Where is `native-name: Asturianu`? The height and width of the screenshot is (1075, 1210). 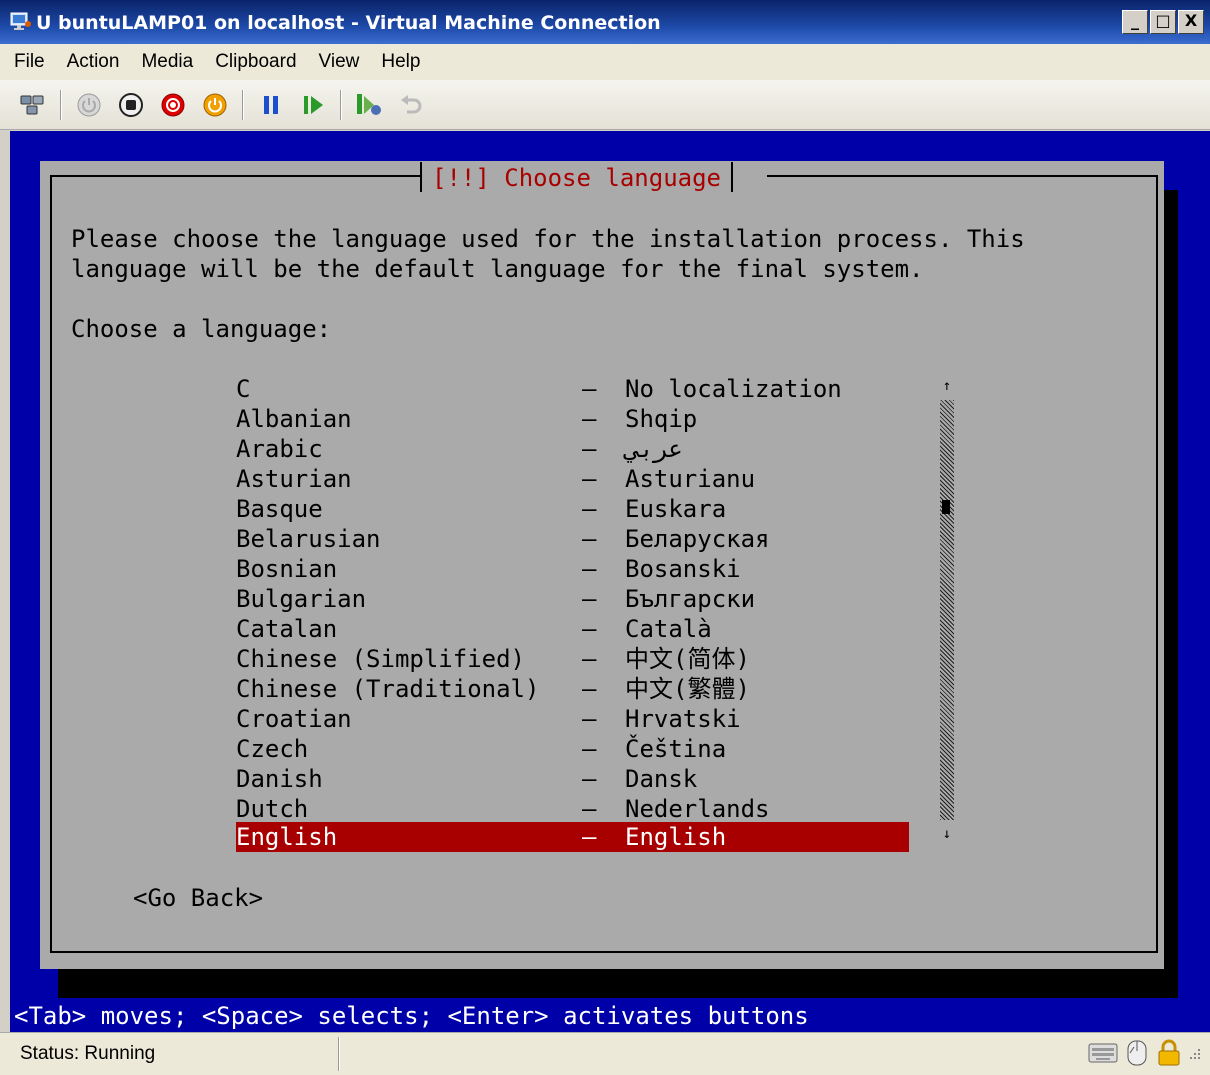
native-name: Asturianu is located at coordinates (690, 479).